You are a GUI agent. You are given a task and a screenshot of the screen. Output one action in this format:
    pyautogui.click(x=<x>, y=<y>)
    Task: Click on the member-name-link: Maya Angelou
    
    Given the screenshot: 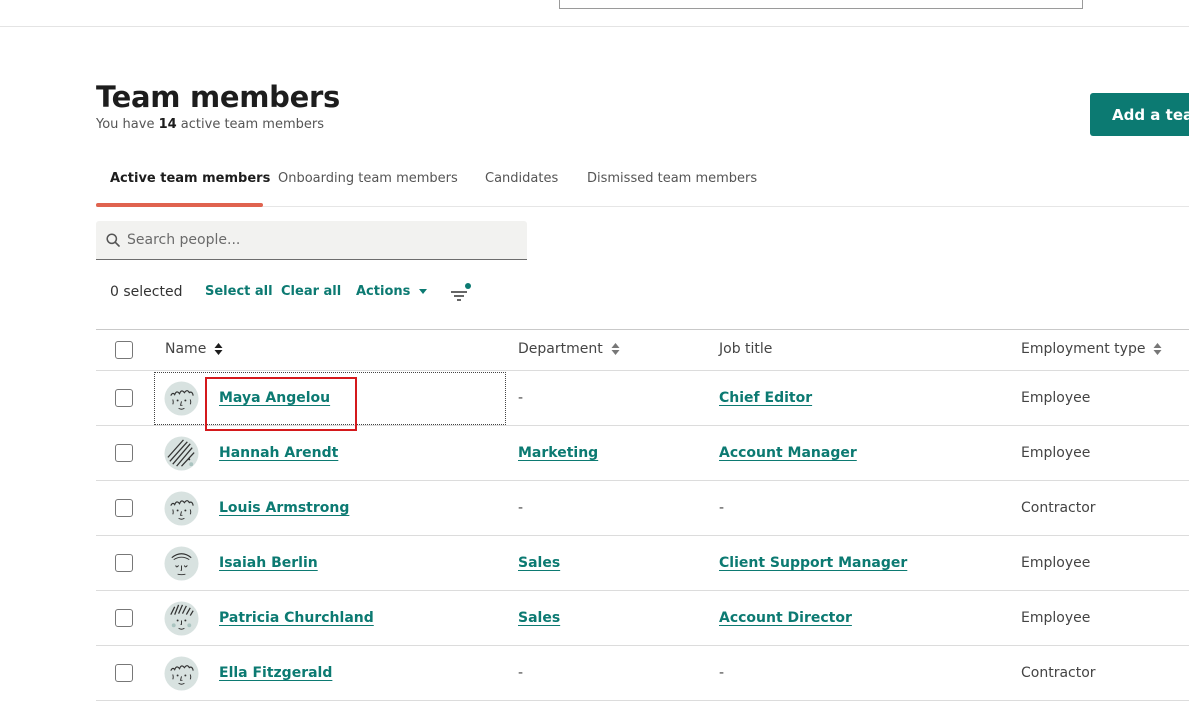 What is the action you would take?
    pyautogui.click(x=274, y=398)
    